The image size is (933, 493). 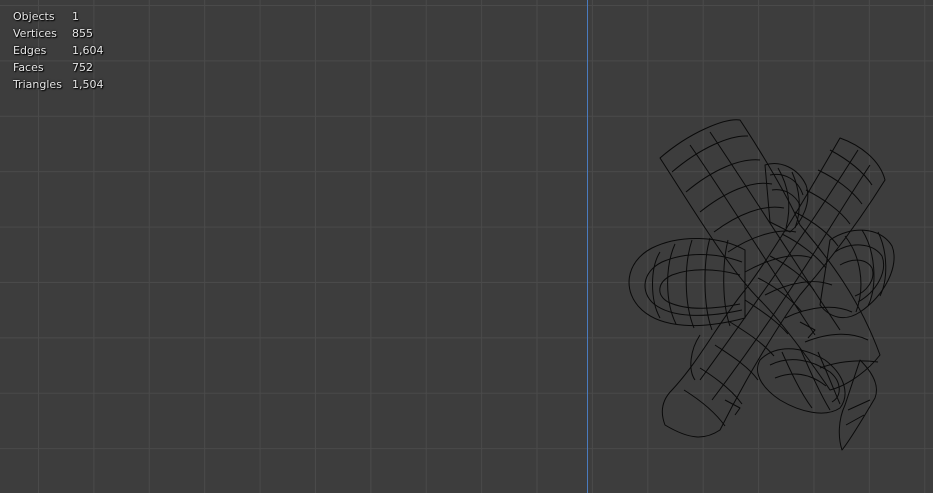 I want to click on left-bulb, so click(x=687, y=284).